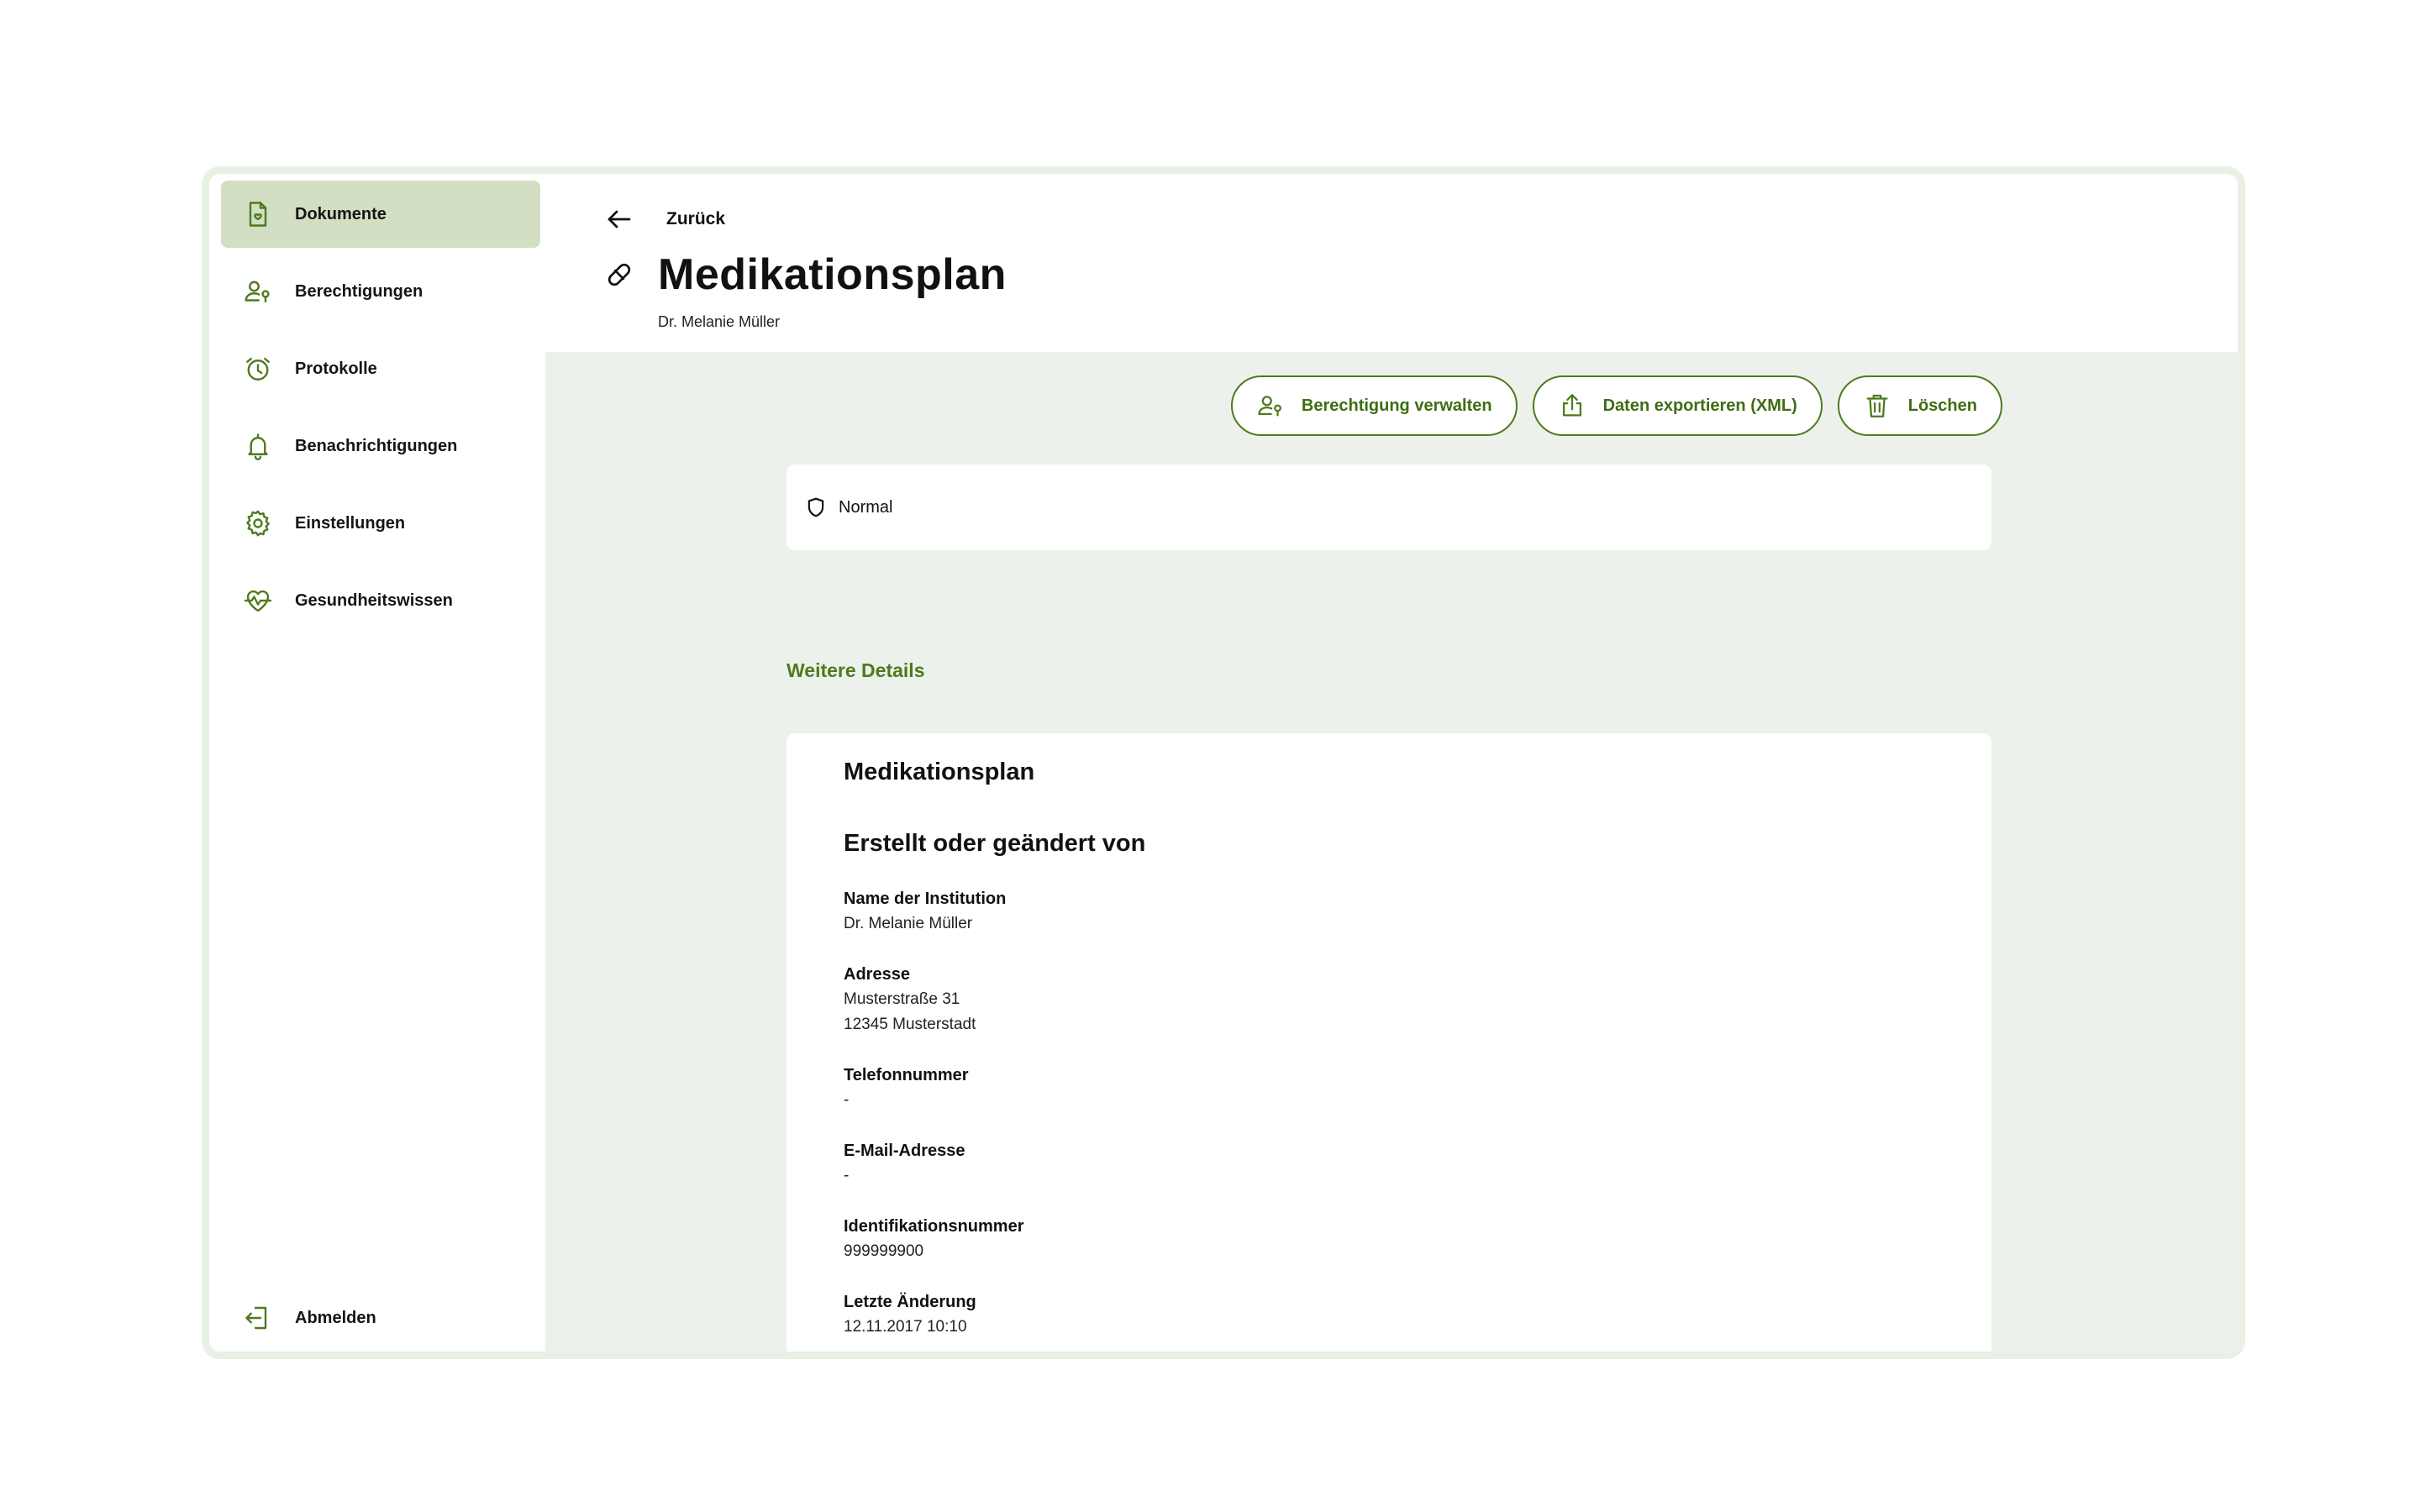  What do you see at coordinates (719, 321) in the screenshot?
I see `page-subtitle: Dr. Melanie Müller` at bounding box center [719, 321].